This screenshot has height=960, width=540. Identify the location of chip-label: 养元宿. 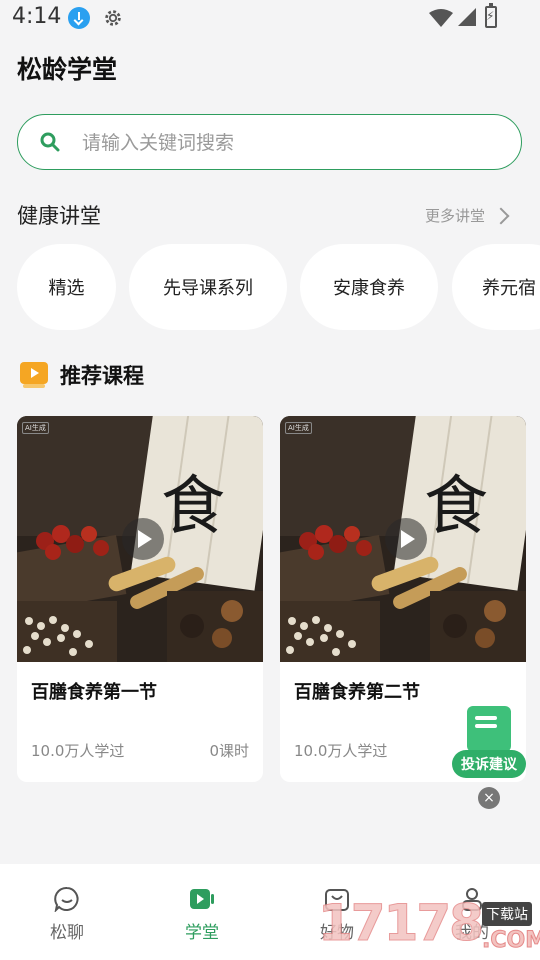
(509, 288).